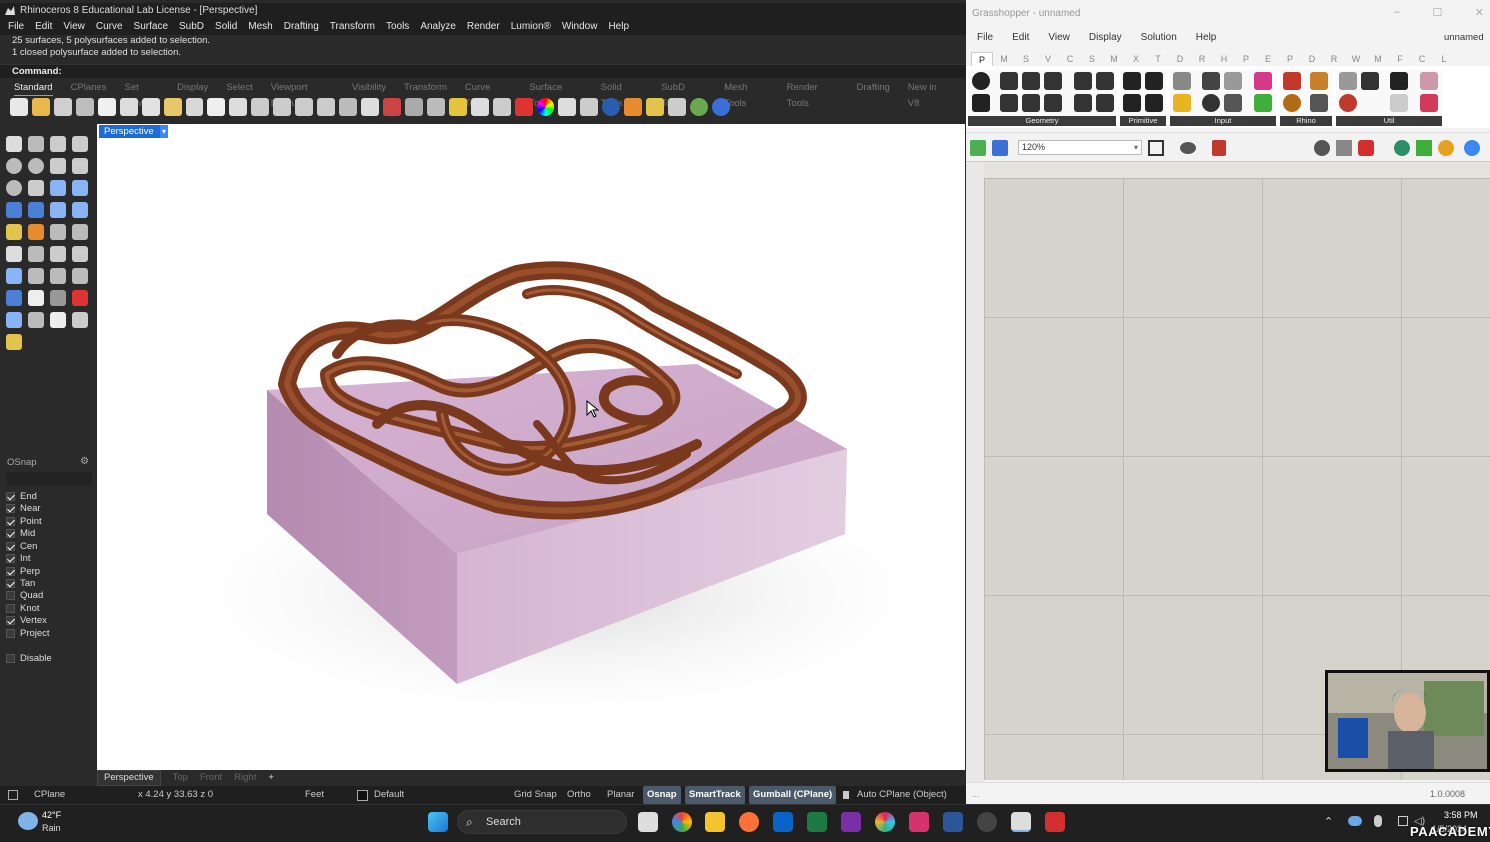 The width and height of the screenshot is (1490, 842). What do you see at coordinates (370, 107) in the screenshot?
I see `four-views-icon` at bounding box center [370, 107].